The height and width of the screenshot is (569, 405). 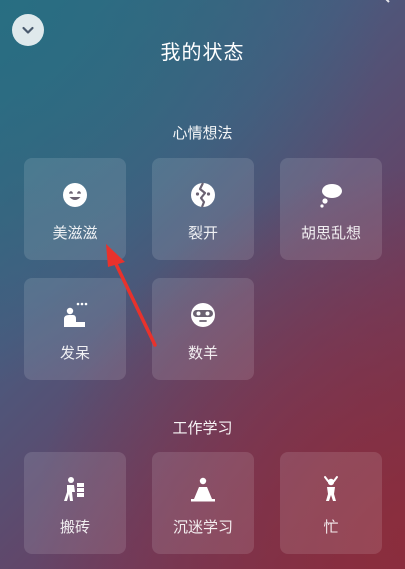 What do you see at coordinates (75, 329) in the screenshot?
I see `status-tile-fadai: 发呆` at bounding box center [75, 329].